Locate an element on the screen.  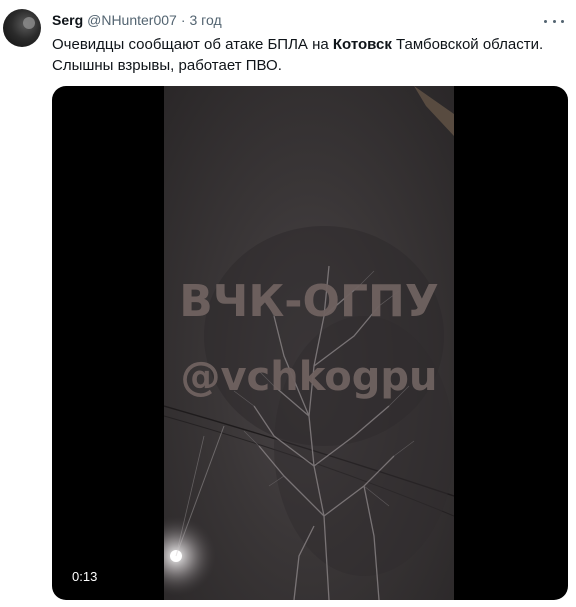
avatar is located at coordinates (22, 28).